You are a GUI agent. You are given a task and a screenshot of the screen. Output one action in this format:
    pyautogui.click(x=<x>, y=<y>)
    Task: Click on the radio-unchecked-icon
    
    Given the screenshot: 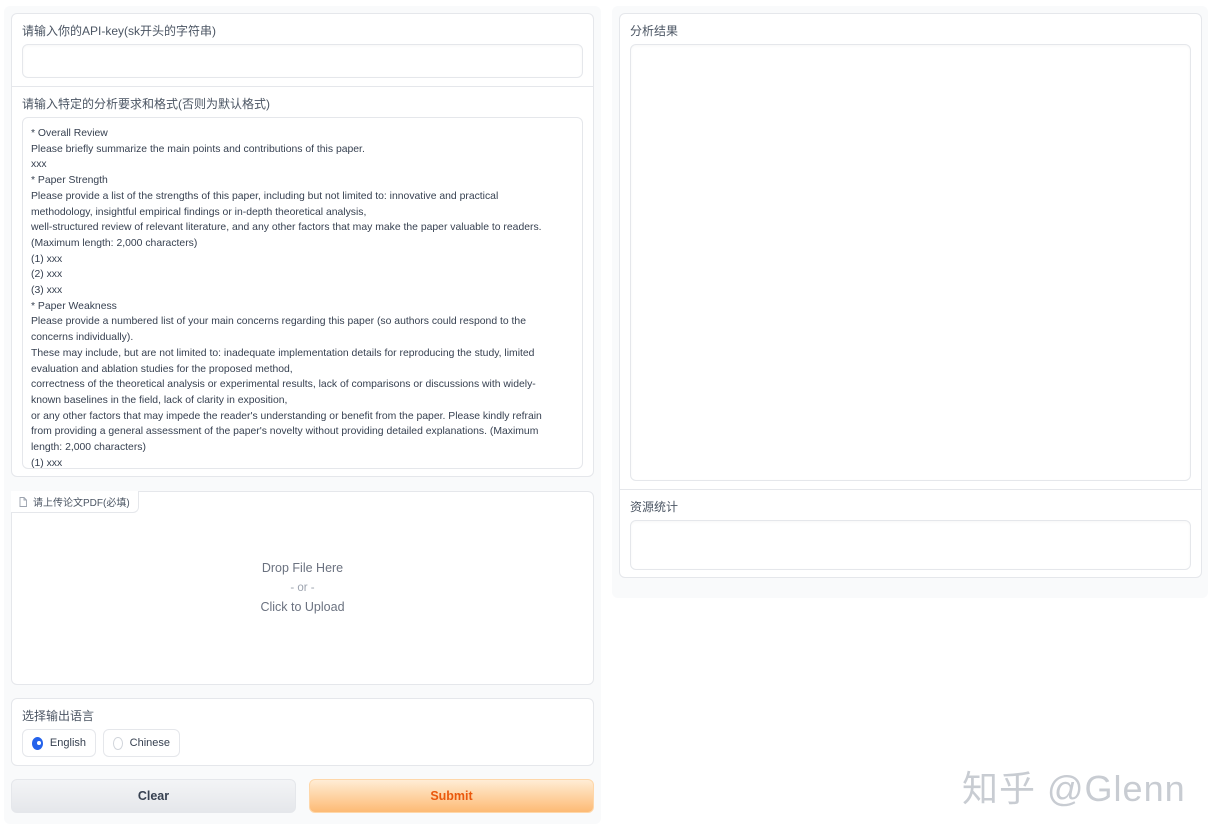 What is the action you would take?
    pyautogui.click(x=118, y=743)
    